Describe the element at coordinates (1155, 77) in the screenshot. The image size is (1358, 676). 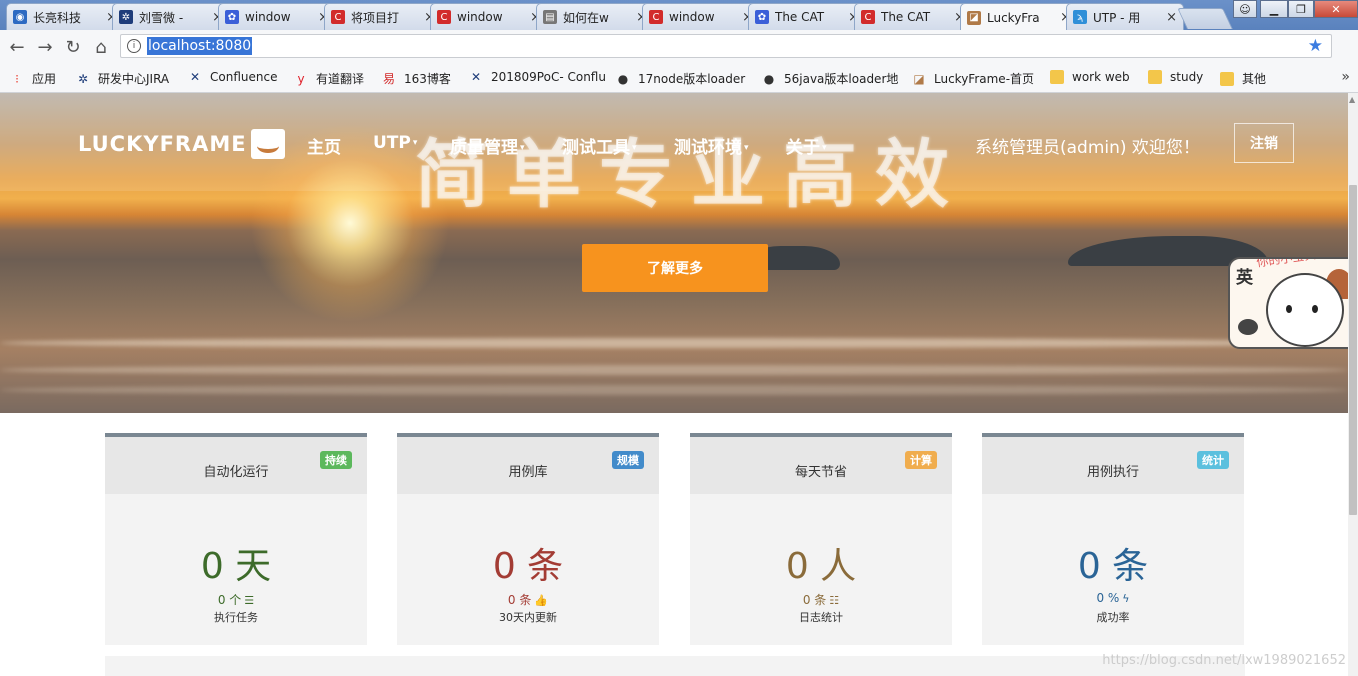
I see `folder-icon` at that location.